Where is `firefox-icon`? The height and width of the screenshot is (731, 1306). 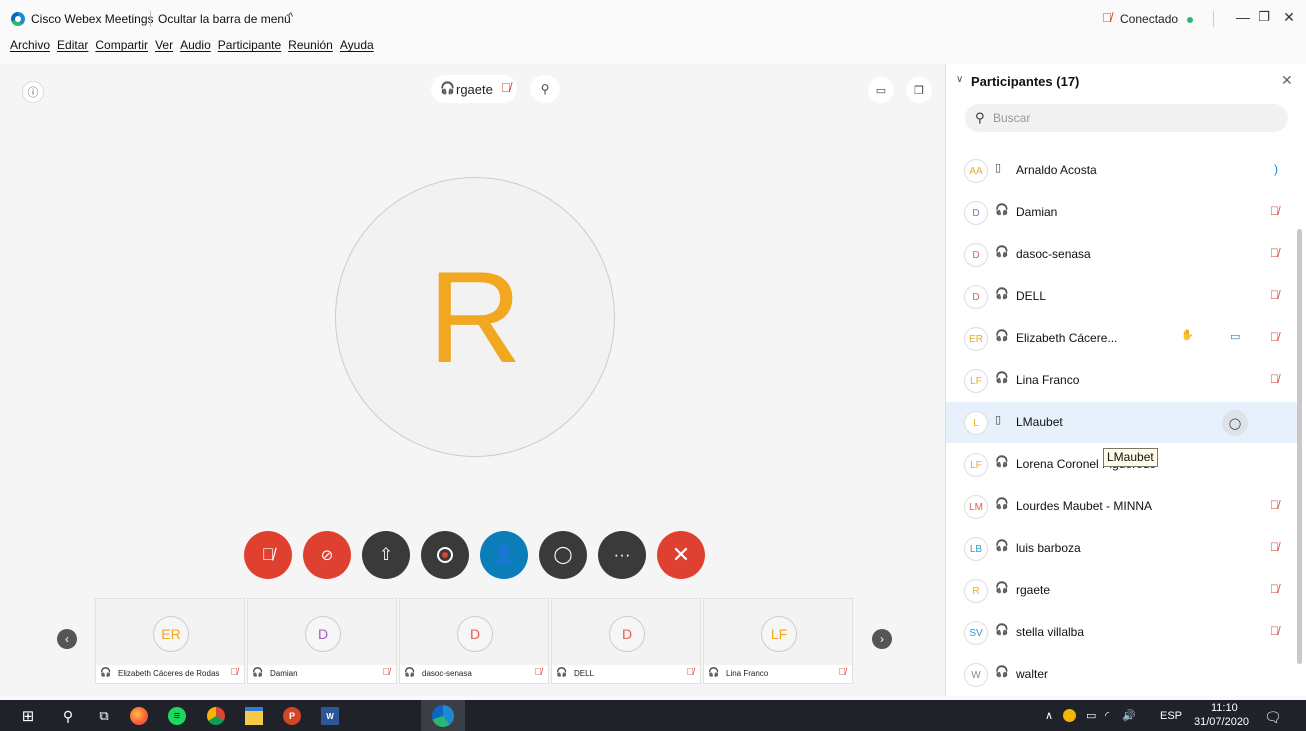
firefox-icon is located at coordinates (139, 716).